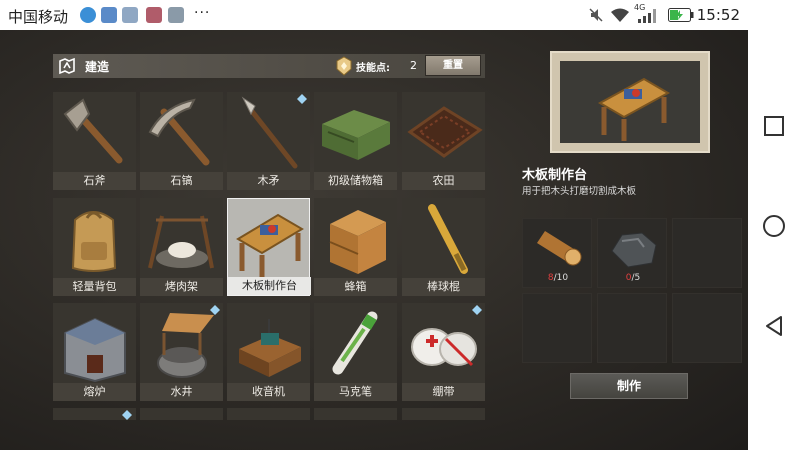 The image size is (800, 450). I want to click on tier-gem-icon, so click(127, 415).